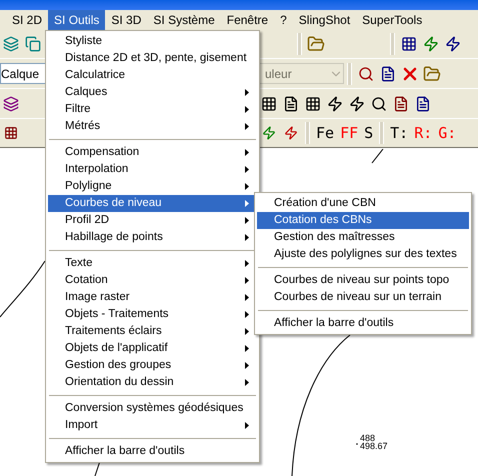 Image resolution: width=478 pixels, height=476 pixels. I want to click on menu-item: Objets de l'applicatif, so click(152, 348).